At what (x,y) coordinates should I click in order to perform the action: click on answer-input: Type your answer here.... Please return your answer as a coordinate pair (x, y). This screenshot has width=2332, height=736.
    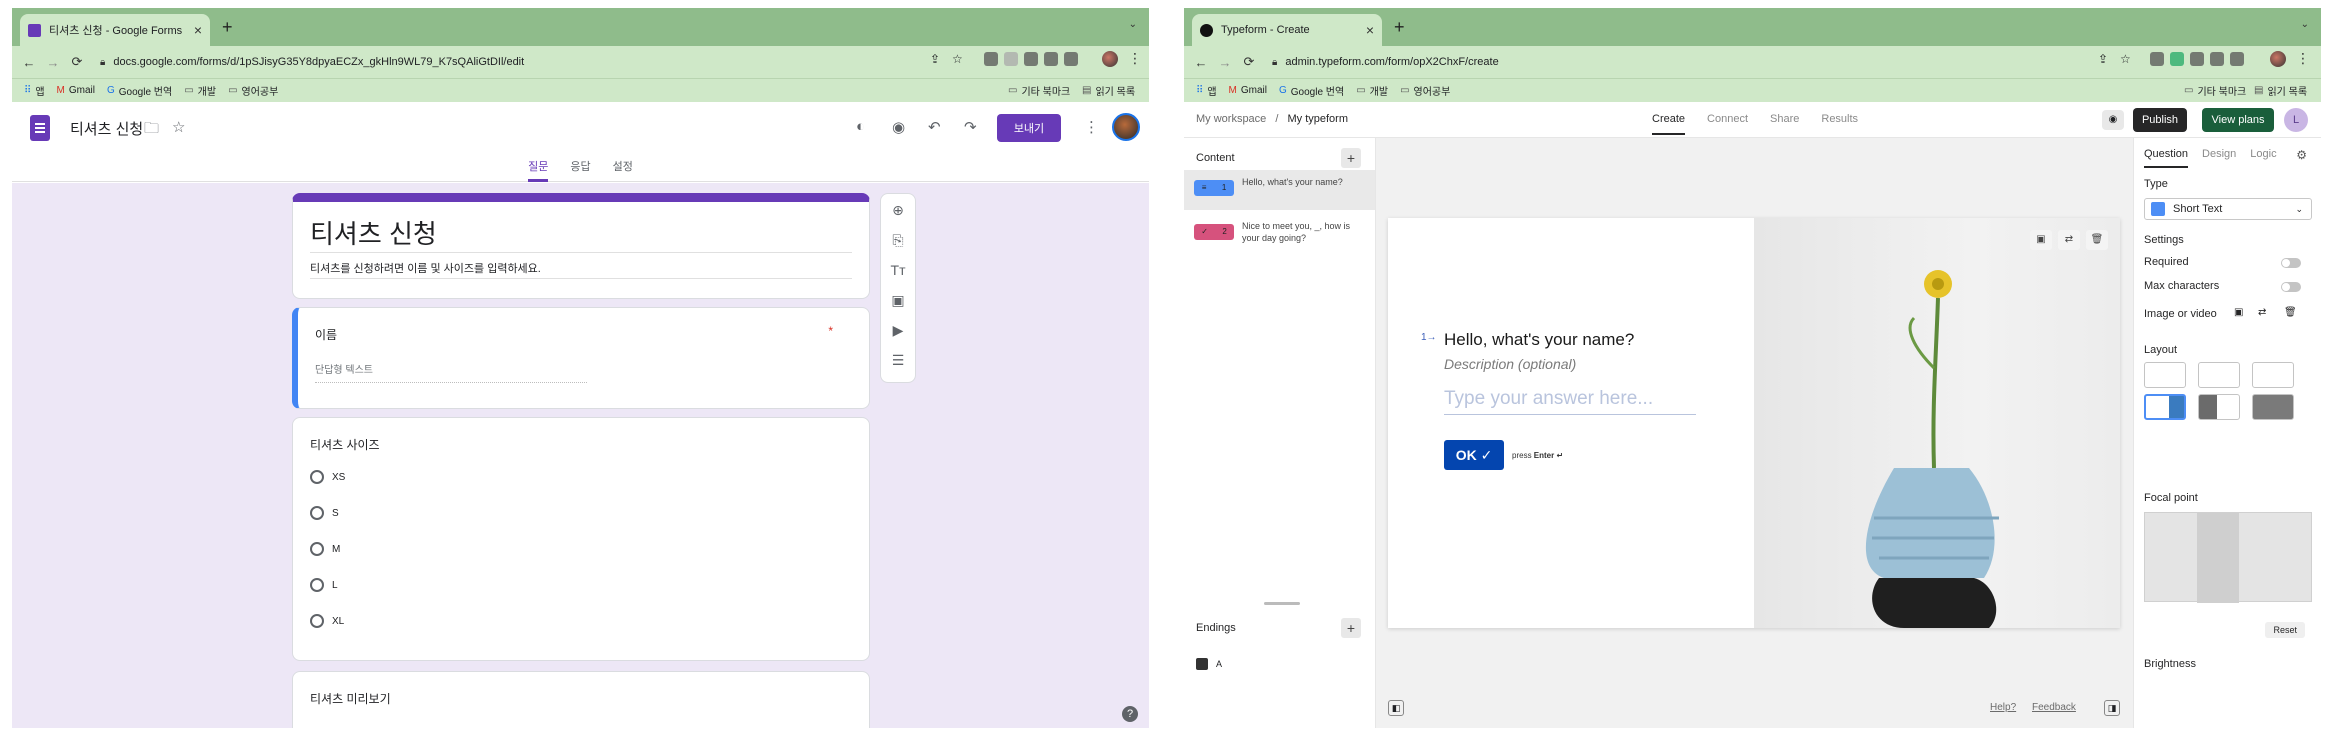
    Looking at the image, I should click on (1570, 401).